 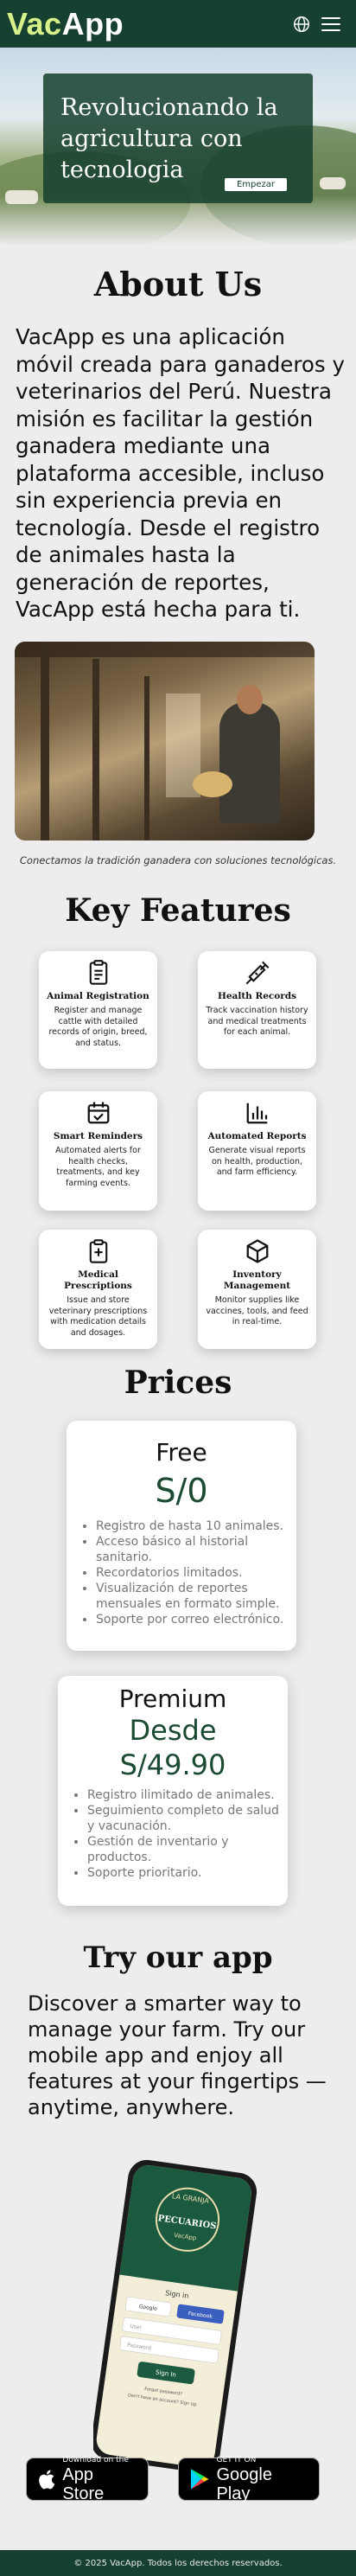 What do you see at coordinates (183, 1873) in the screenshot?
I see `list-item: Soporte prioritario.` at bounding box center [183, 1873].